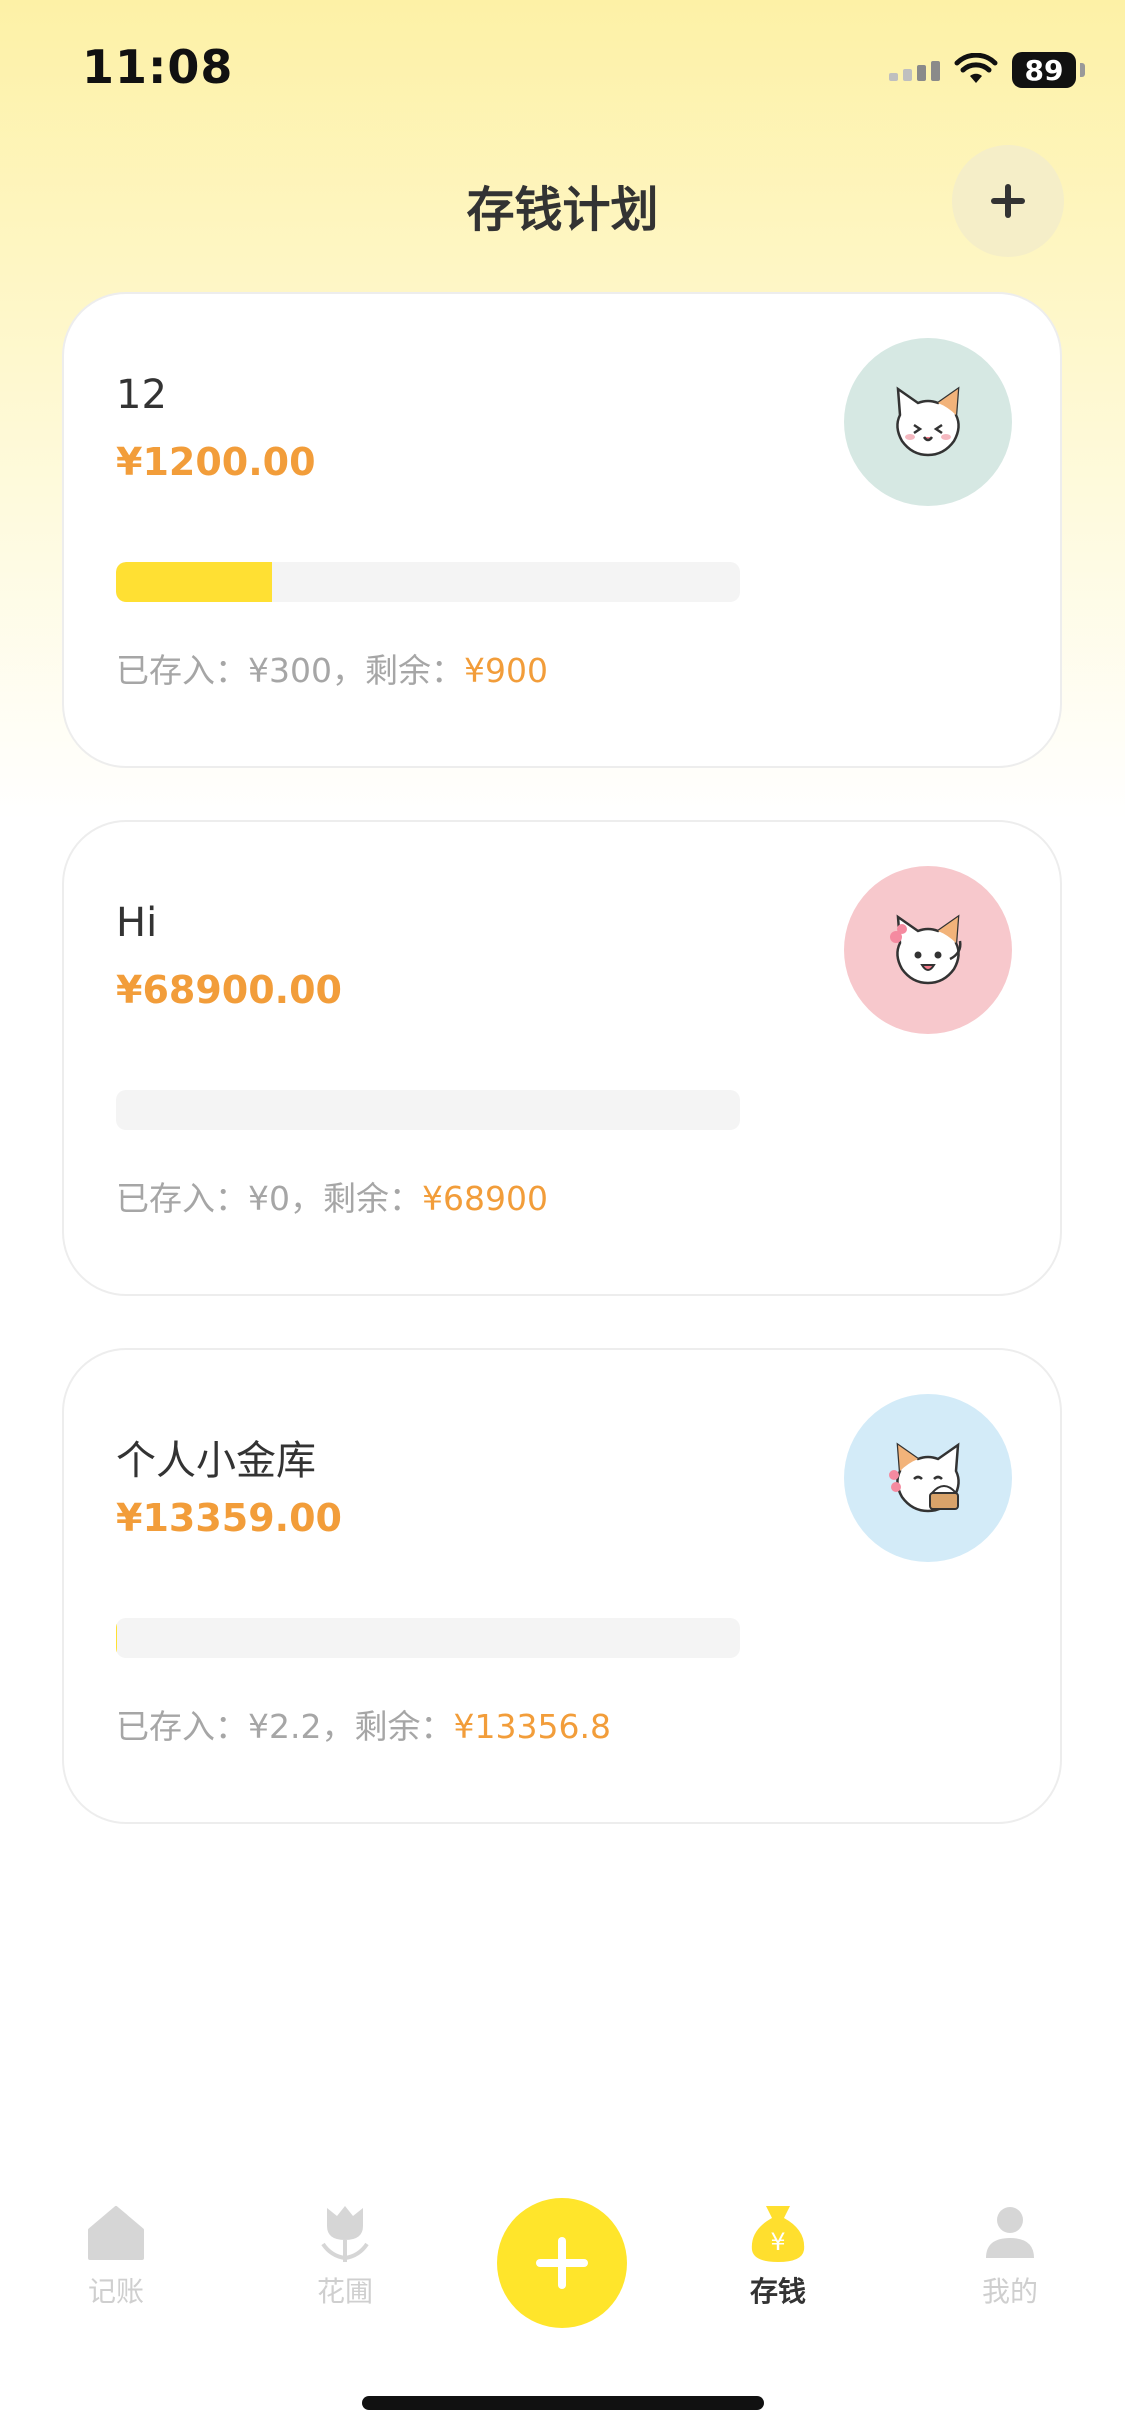 This screenshot has width=1125, height=2436. I want to click on cellular-signal-icon, so click(914, 70).